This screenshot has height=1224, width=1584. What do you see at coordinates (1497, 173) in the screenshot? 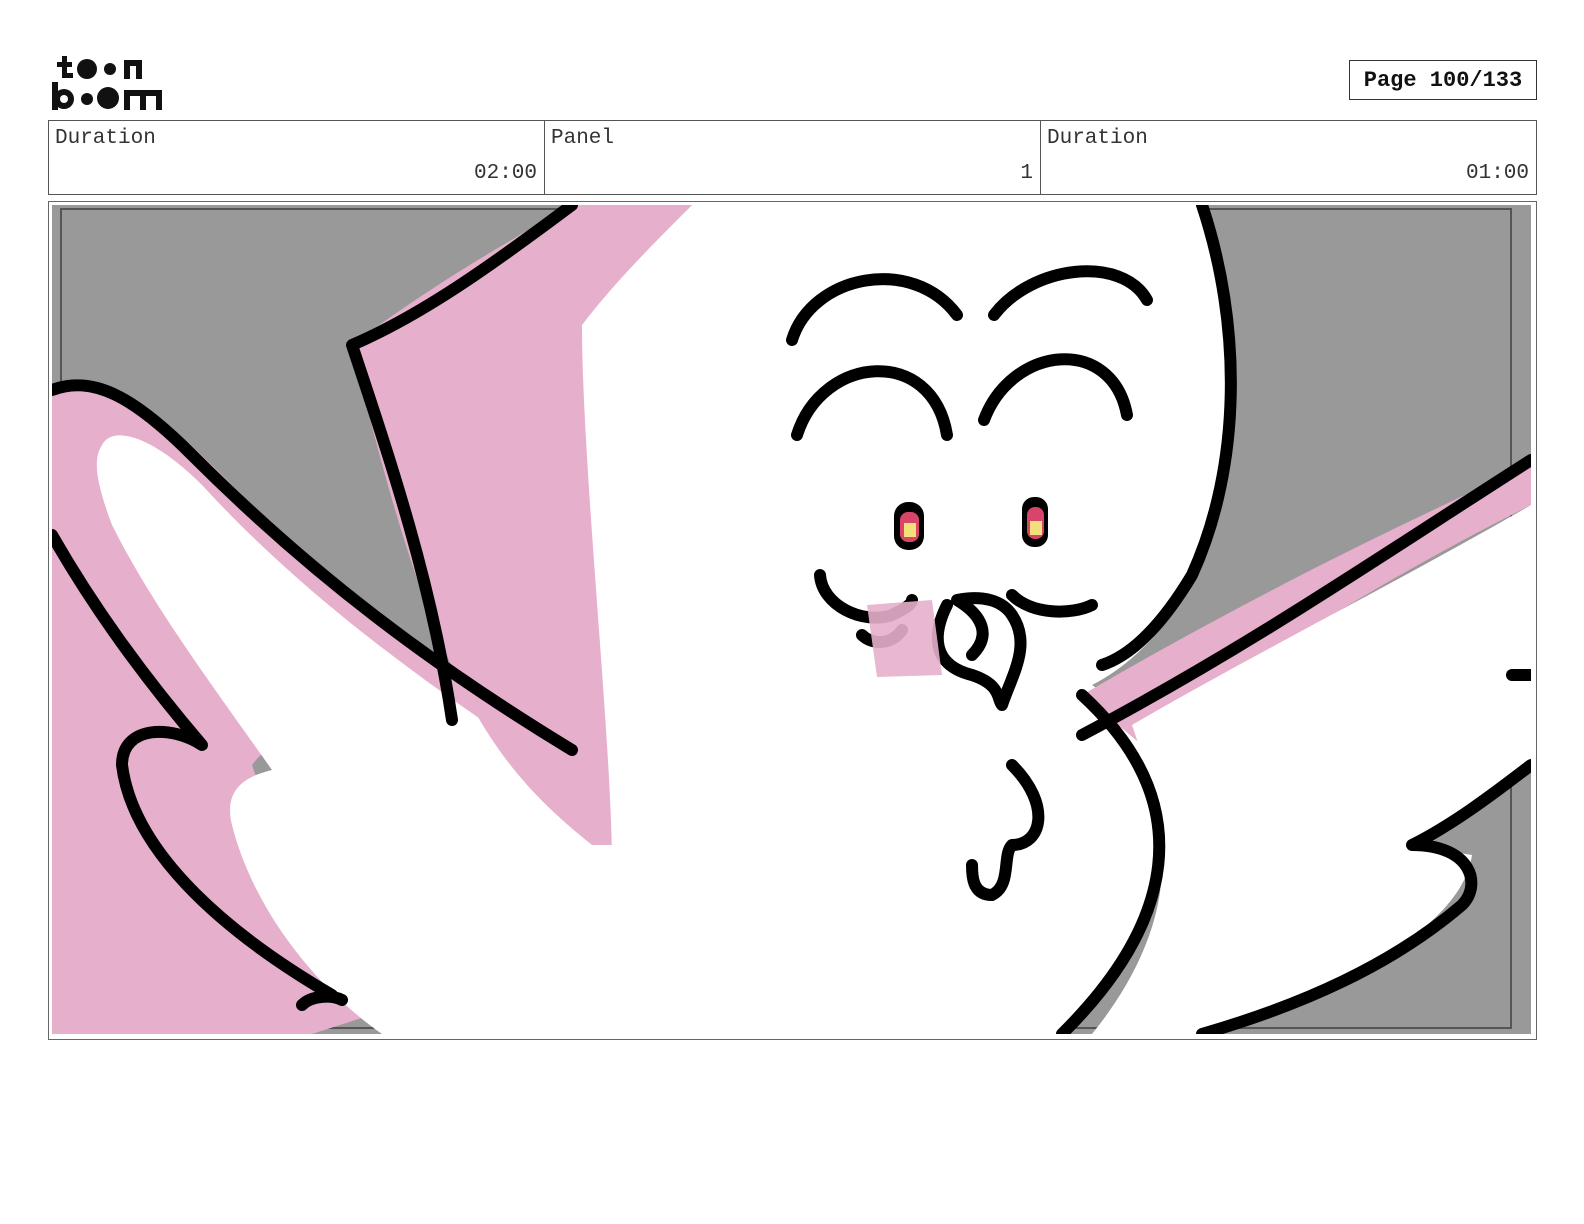
I see `panel-duration-value: 01:00` at bounding box center [1497, 173].